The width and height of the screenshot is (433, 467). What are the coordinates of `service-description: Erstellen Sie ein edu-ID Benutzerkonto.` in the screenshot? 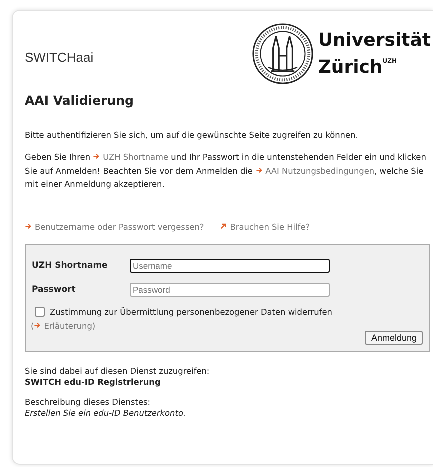 It's located at (106, 413).